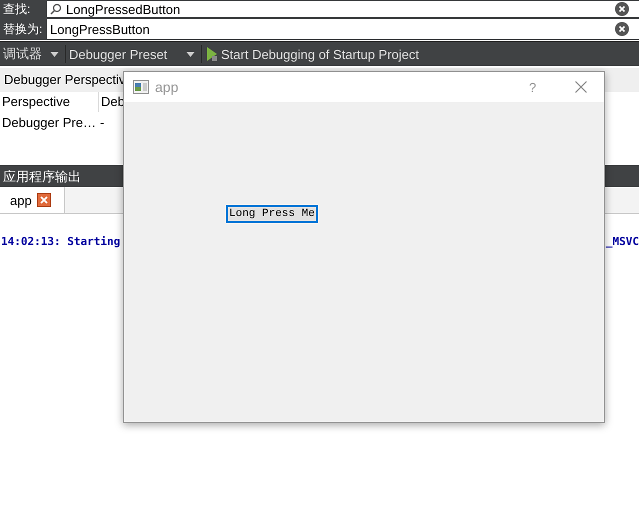  I want to click on output-tab: app, so click(32, 200).